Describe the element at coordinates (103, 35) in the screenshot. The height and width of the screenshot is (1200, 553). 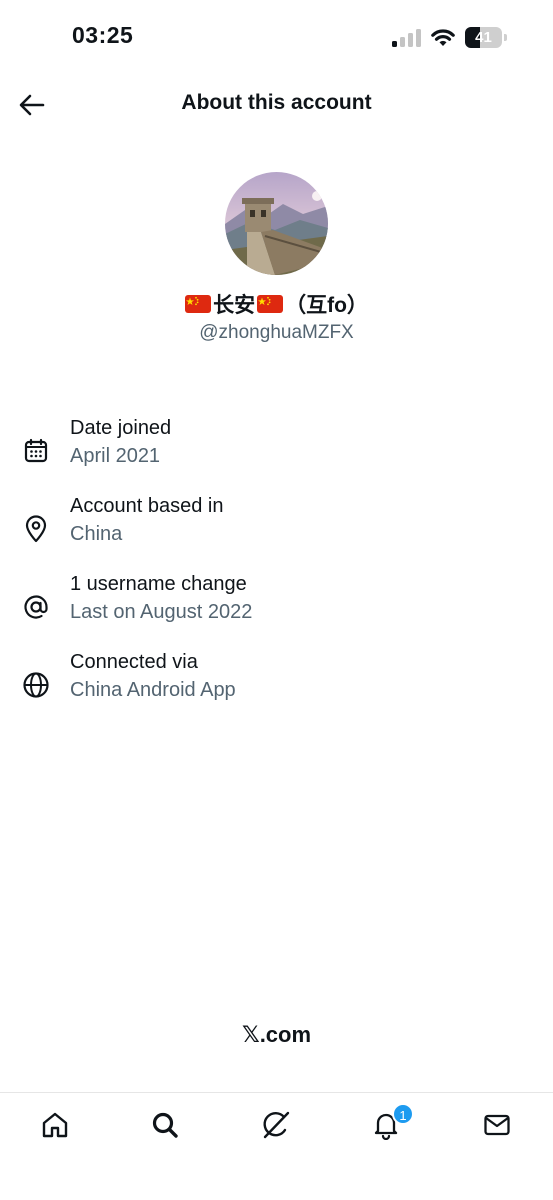
I see `status-time: 03:25` at that location.